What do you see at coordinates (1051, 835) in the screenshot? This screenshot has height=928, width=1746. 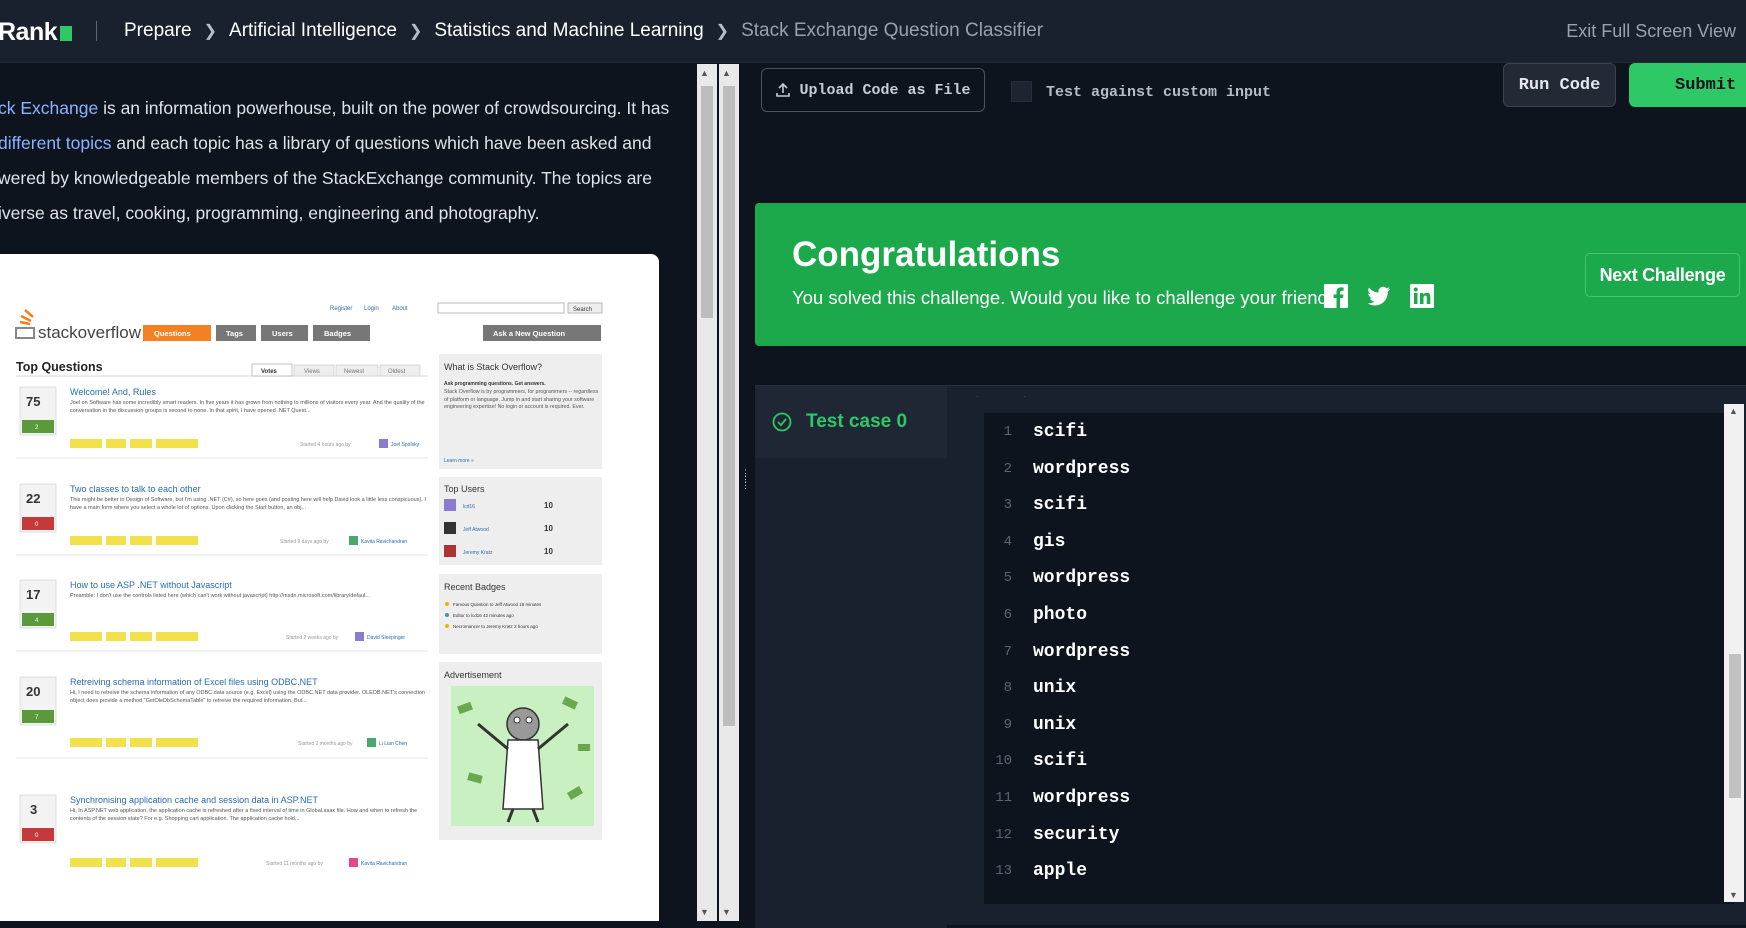 I see `output-line: 12 security` at bounding box center [1051, 835].